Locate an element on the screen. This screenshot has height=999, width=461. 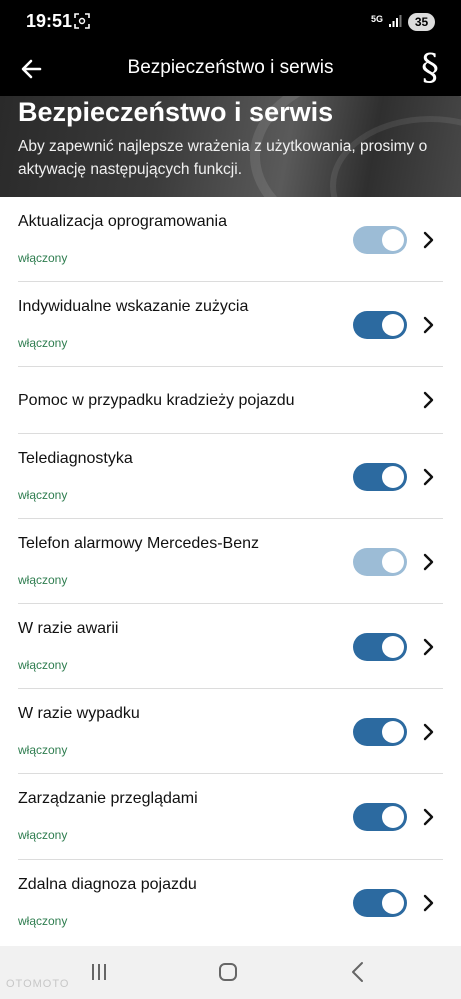
page-title: Bezpieczeństwo i serwis is located at coordinates (176, 112).